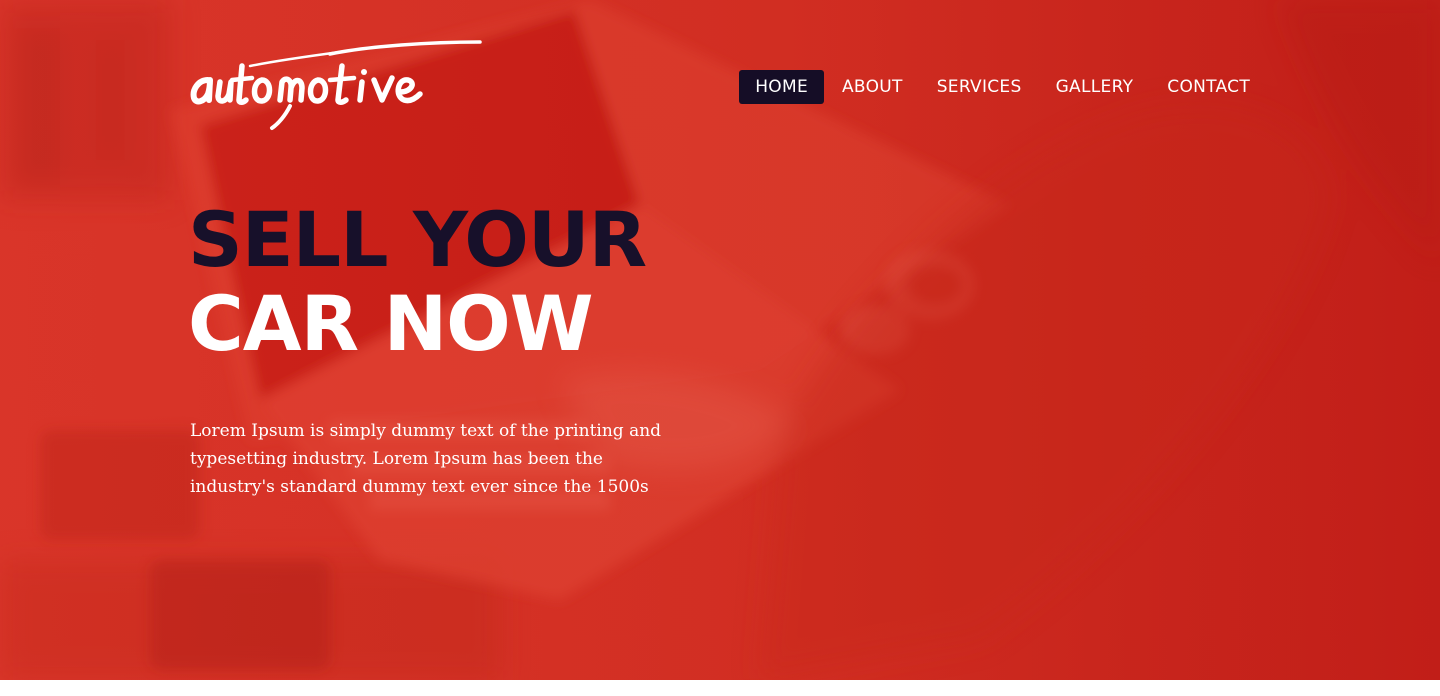  I want to click on brush-script-logo-icon, so click(336, 85).